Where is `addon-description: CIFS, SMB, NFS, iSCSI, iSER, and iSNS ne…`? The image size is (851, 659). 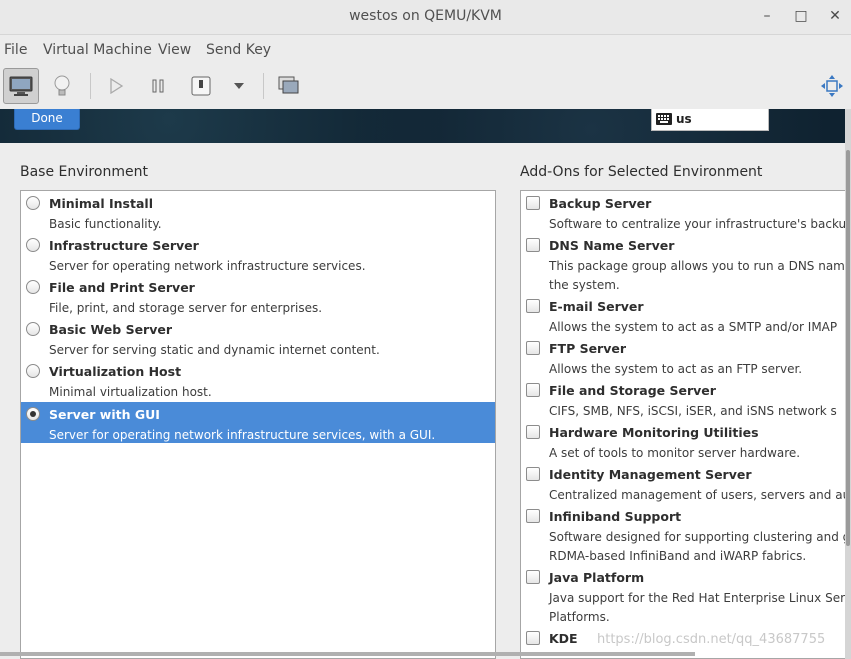 addon-description: CIFS, SMB, NFS, iSCSI, iSER, and iSNS ne… is located at coordinates (693, 411).